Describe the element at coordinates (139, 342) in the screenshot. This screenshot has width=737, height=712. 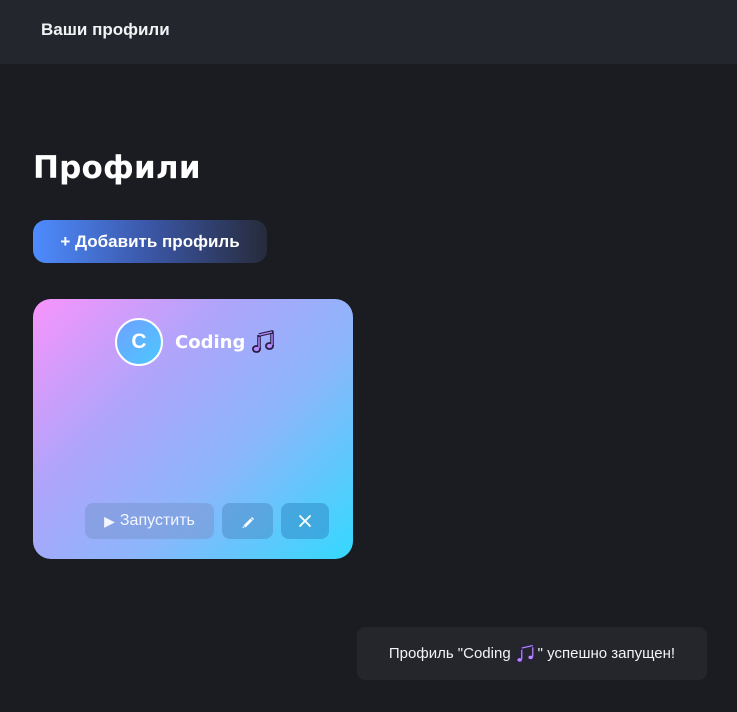
I see `avatar: C` at that location.